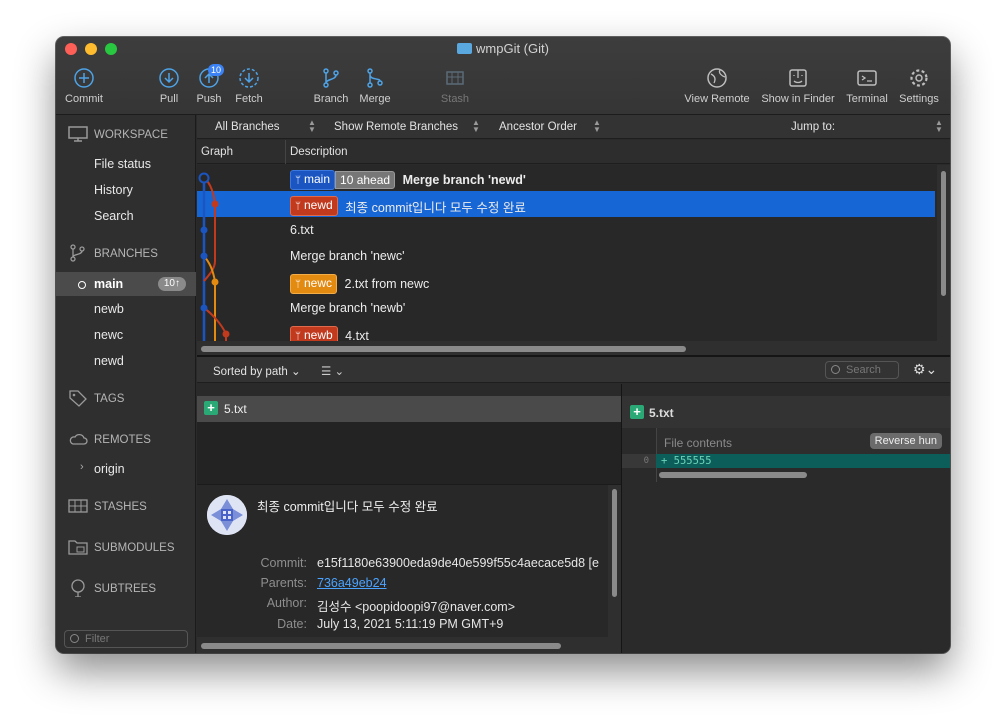  Describe the element at coordinates (292, 624) in the screenshot. I see `date-label: Date:` at that location.